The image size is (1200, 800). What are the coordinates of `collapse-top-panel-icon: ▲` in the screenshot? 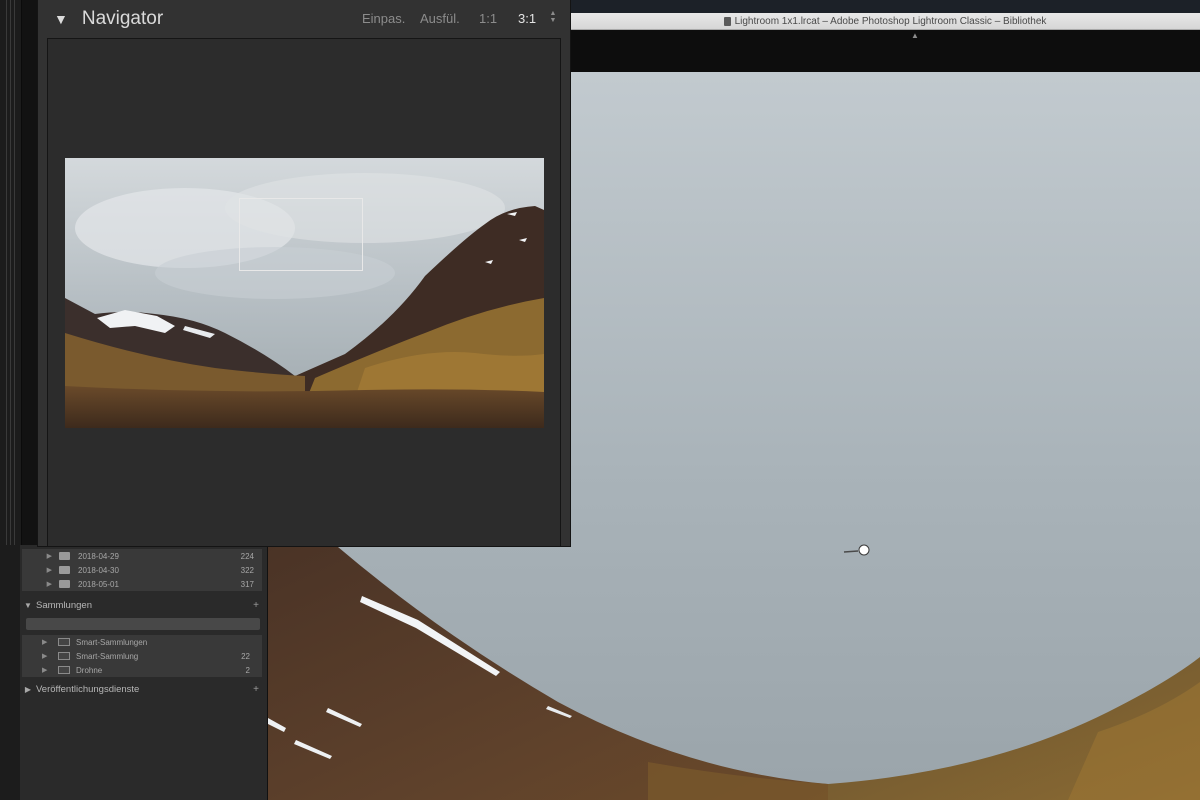 It's located at (915, 36).